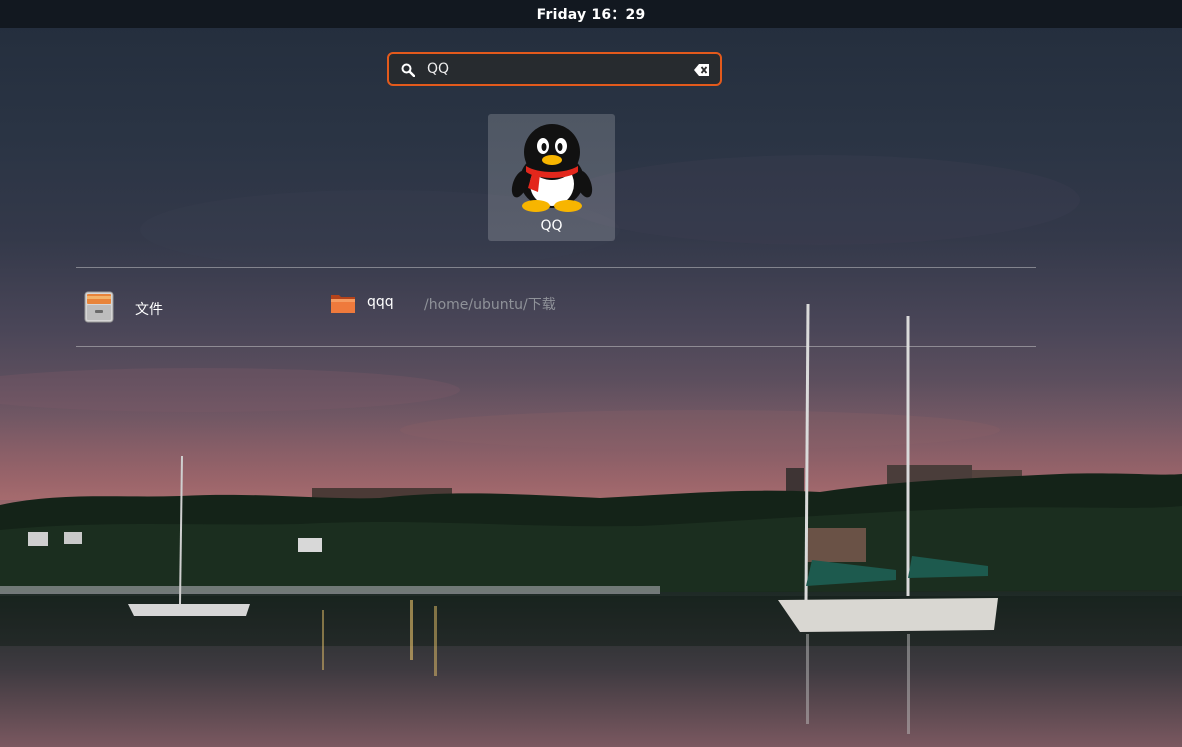 This screenshot has height=747, width=1182. I want to click on search-input, so click(552, 69).